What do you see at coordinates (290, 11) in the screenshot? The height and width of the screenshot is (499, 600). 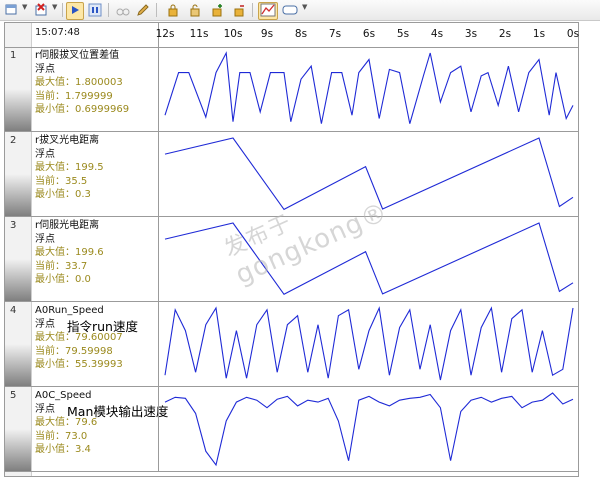 I see `display-icon` at bounding box center [290, 11].